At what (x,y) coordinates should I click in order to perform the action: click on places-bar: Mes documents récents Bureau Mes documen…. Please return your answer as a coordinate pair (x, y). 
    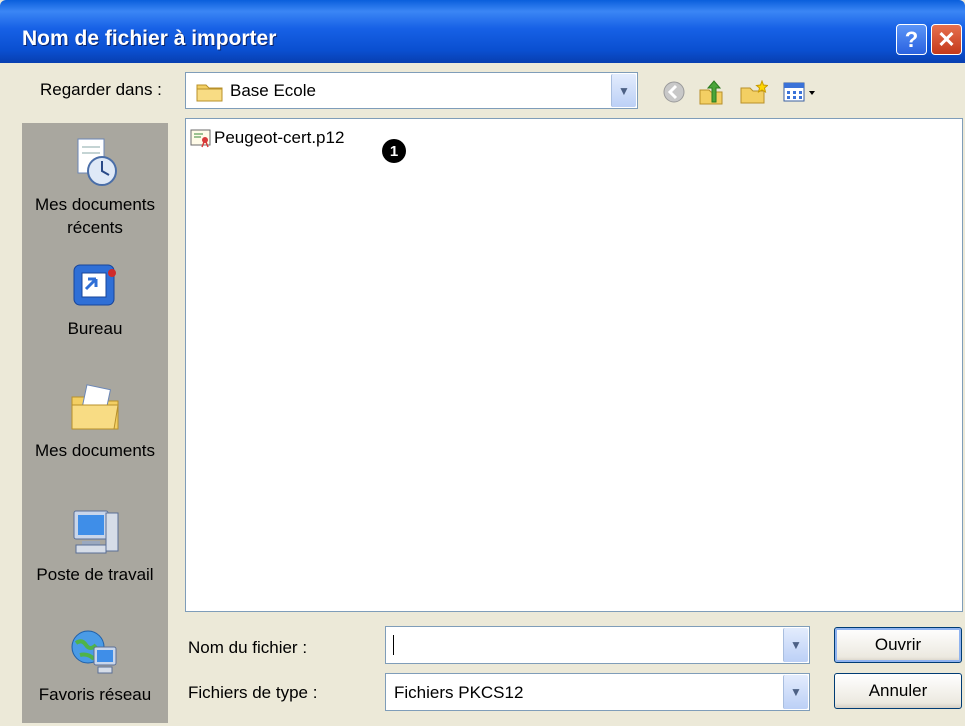
    Looking at the image, I should click on (95, 423).